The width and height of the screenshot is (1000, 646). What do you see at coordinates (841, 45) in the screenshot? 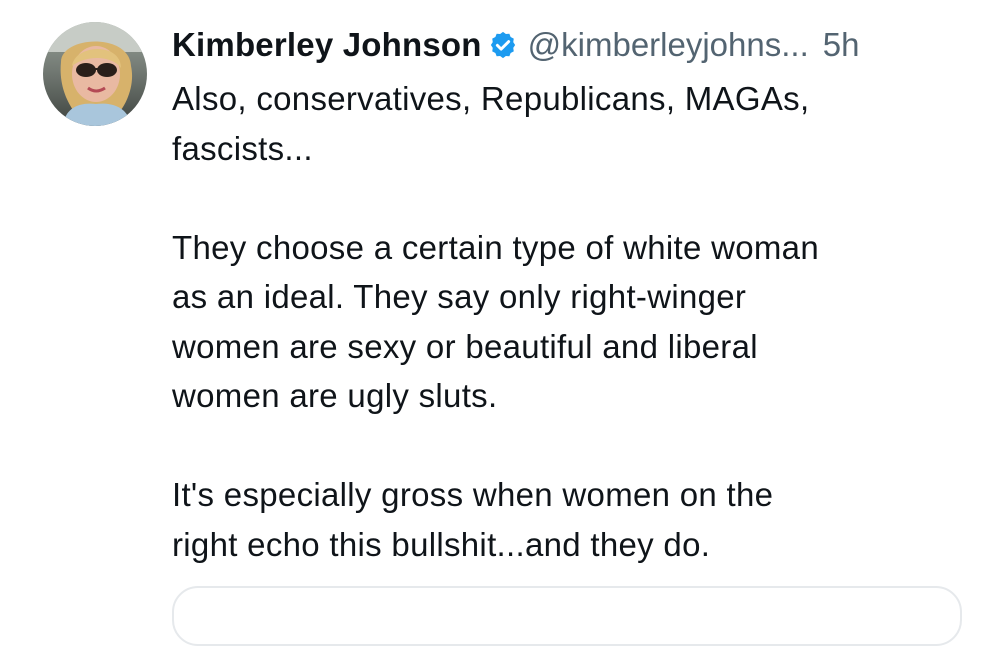
I see `post-timestamp: 5h` at bounding box center [841, 45].